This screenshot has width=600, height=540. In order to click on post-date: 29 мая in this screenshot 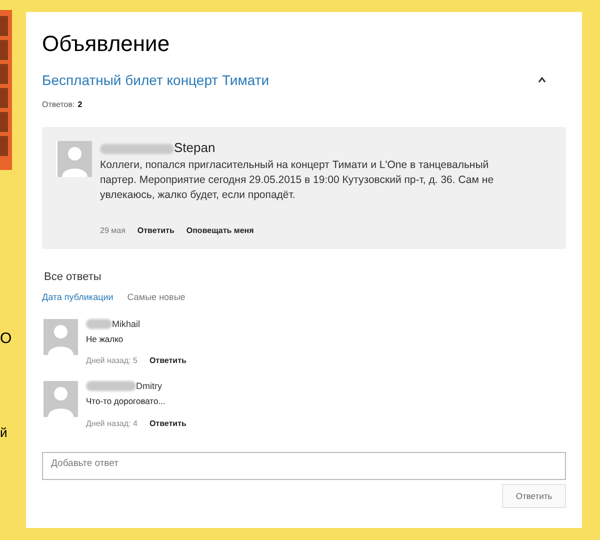, I will do `click(113, 230)`.